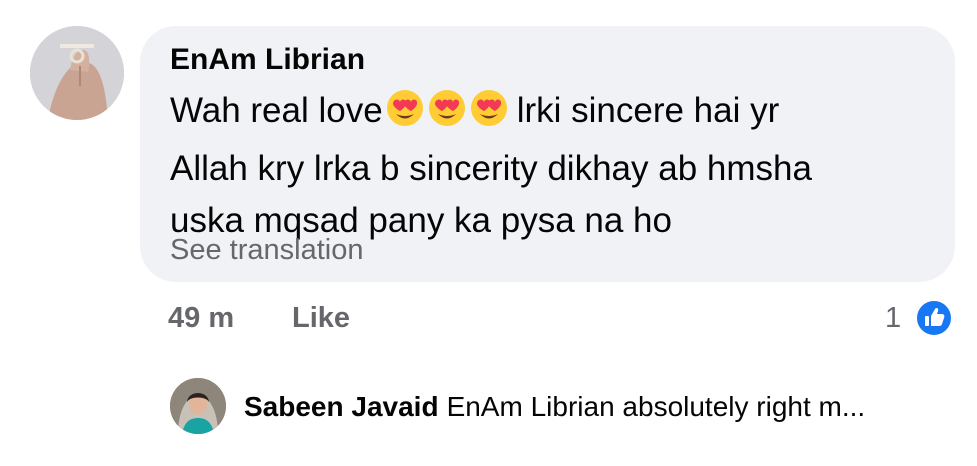 Image resolution: width=977 pixels, height=466 pixels. I want to click on like-reaction-icon, so click(934, 318).